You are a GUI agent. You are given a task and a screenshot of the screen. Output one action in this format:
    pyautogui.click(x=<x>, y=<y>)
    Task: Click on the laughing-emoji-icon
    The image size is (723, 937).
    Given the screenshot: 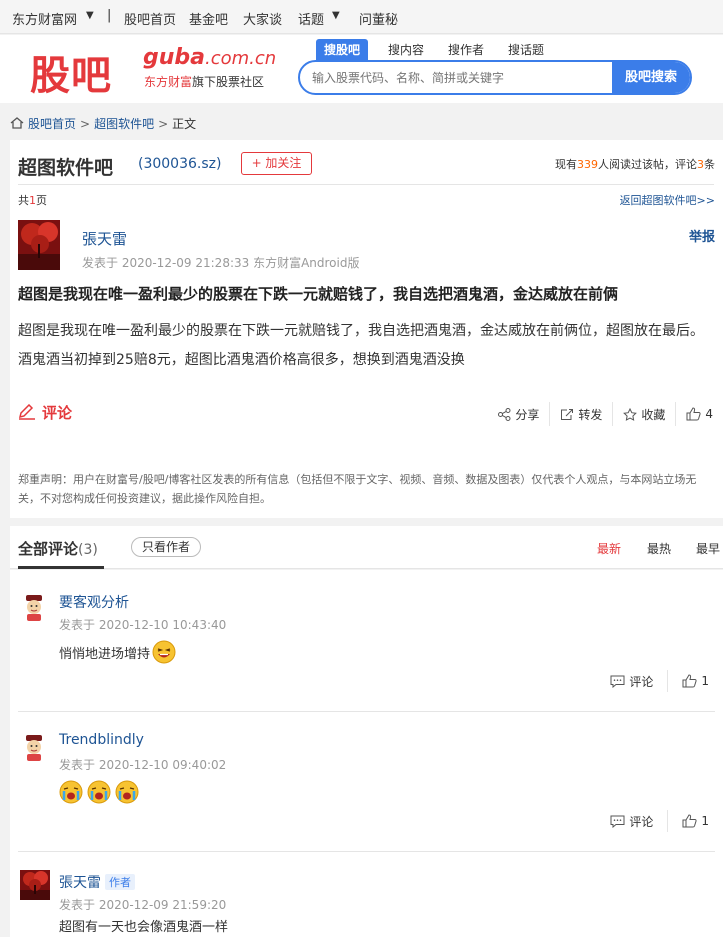 What is the action you would take?
    pyautogui.click(x=164, y=652)
    